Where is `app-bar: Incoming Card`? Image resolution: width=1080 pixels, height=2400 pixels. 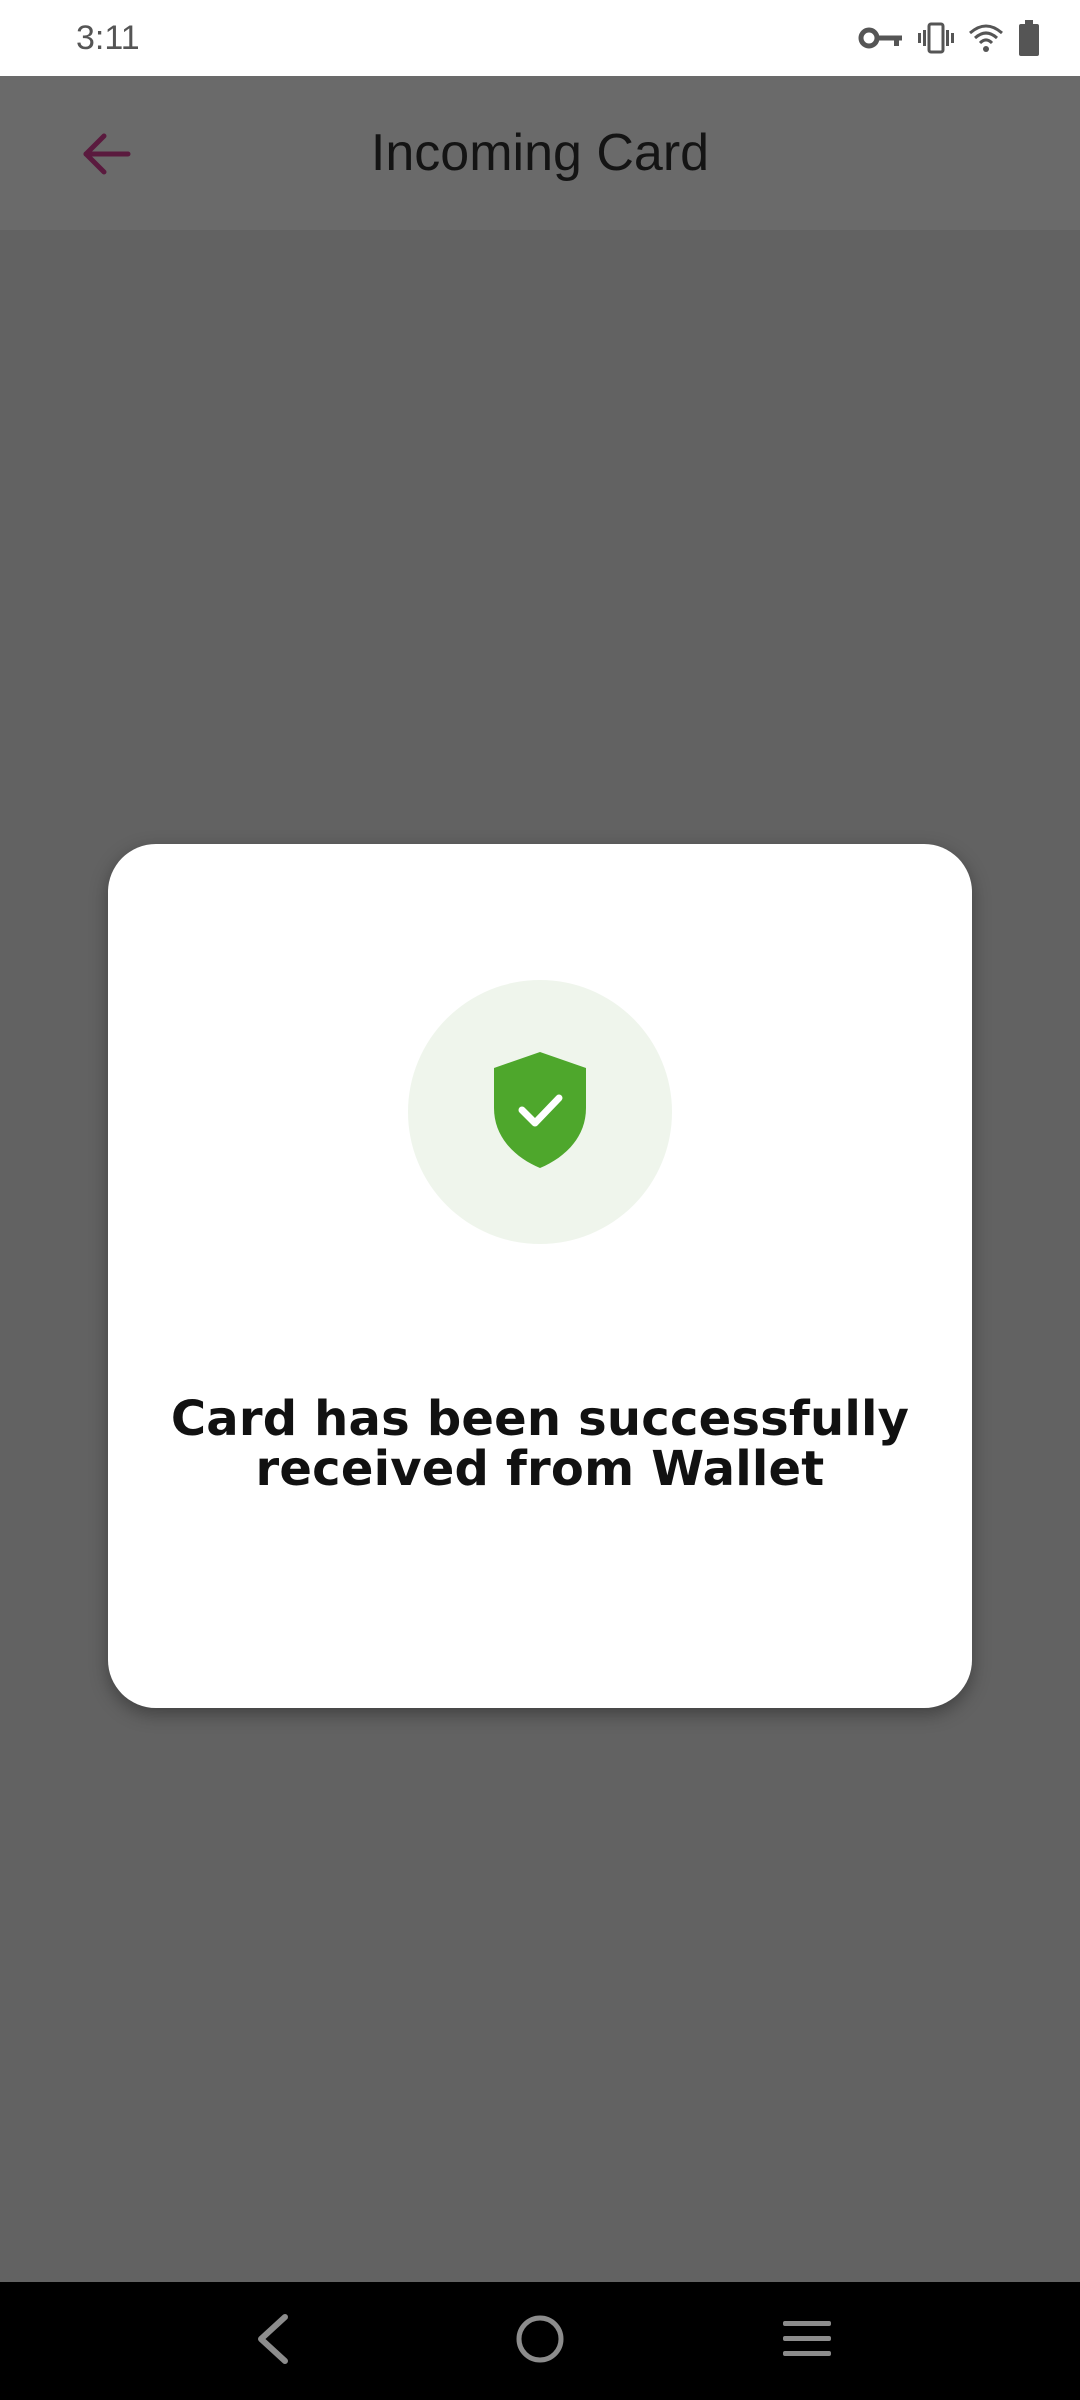
app-bar: Incoming Card is located at coordinates (540, 153).